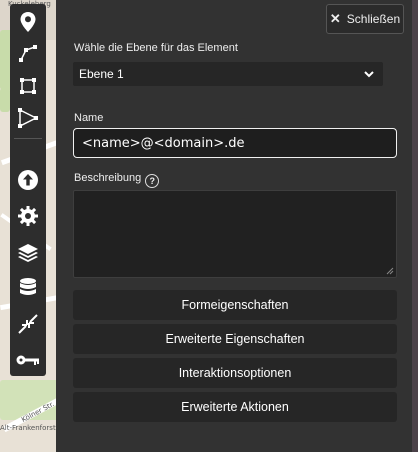 This screenshot has width=418, height=452. I want to click on close-button: ✕ Schließen, so click(365, 19).